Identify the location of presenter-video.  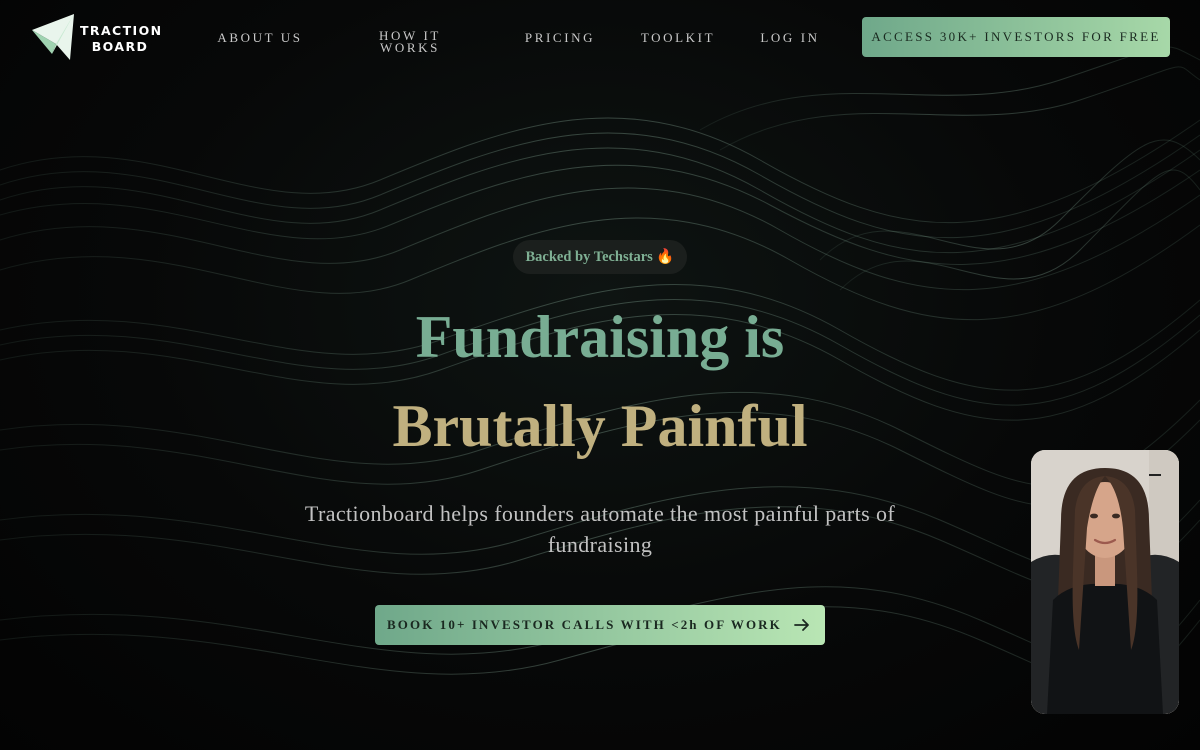
(1105, 582).